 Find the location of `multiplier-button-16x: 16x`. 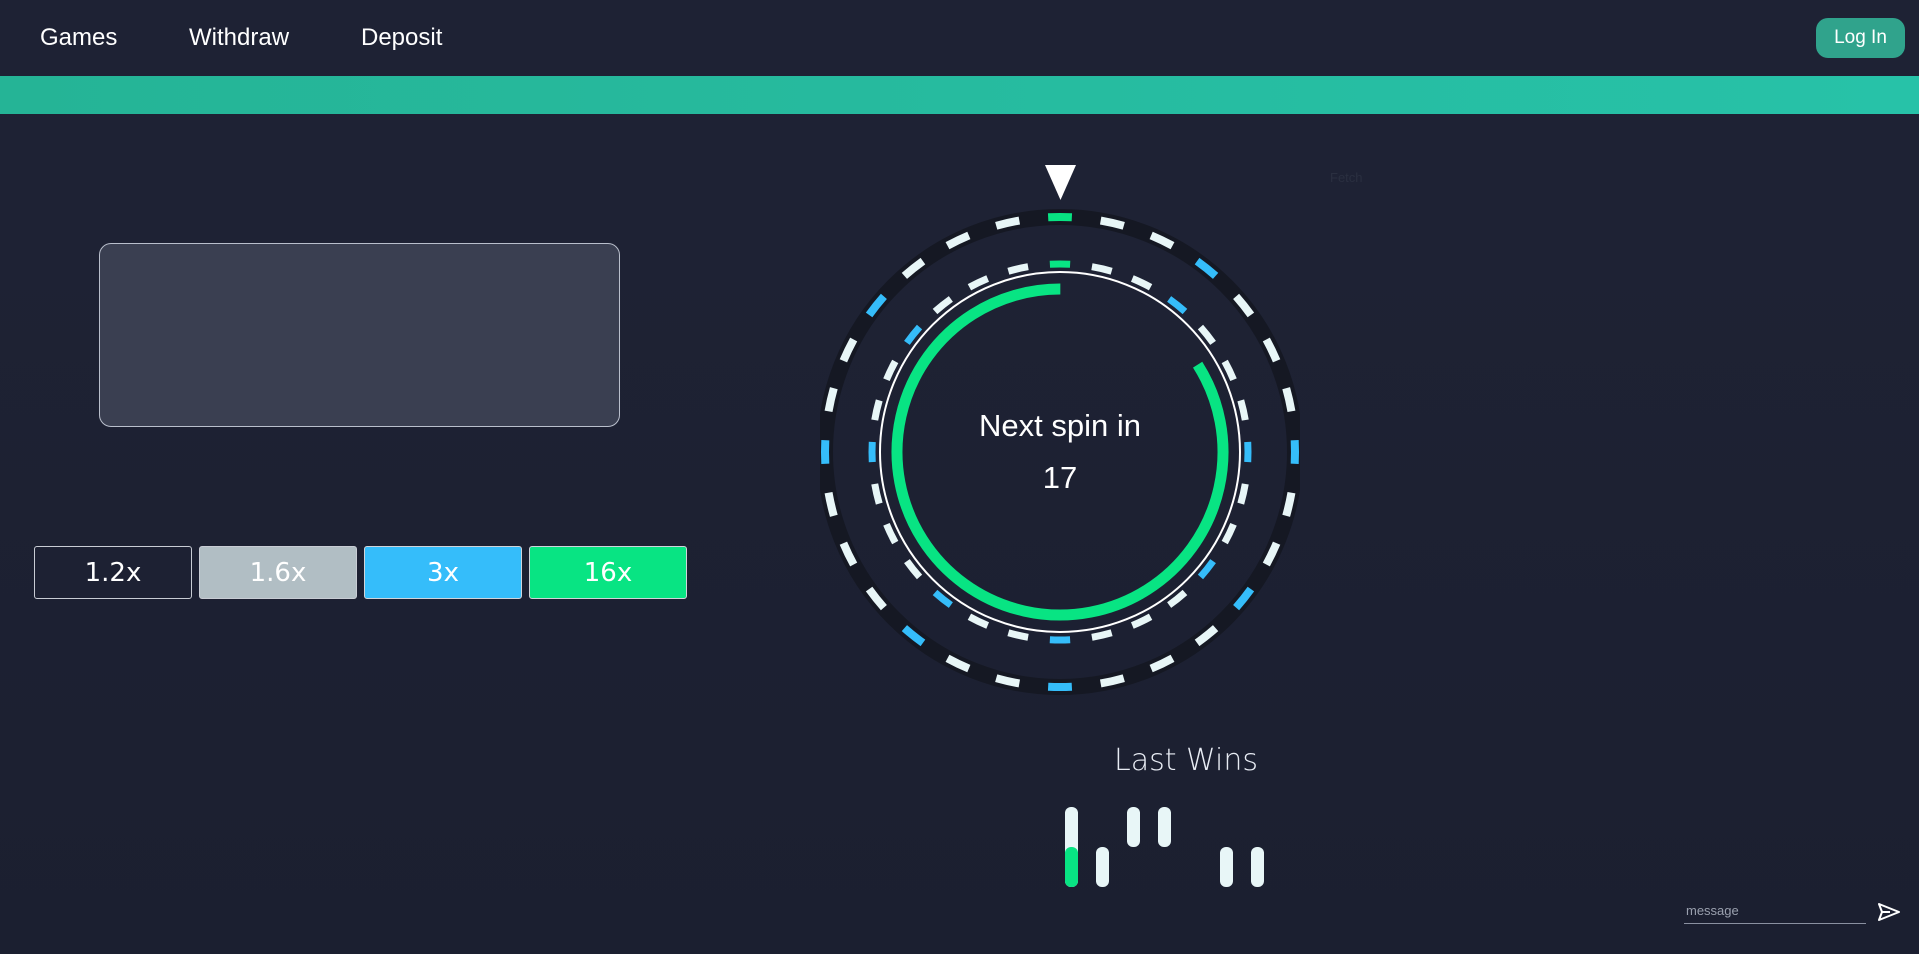

multiplier-button-16x: 16x is located at coordinates (608, 572).